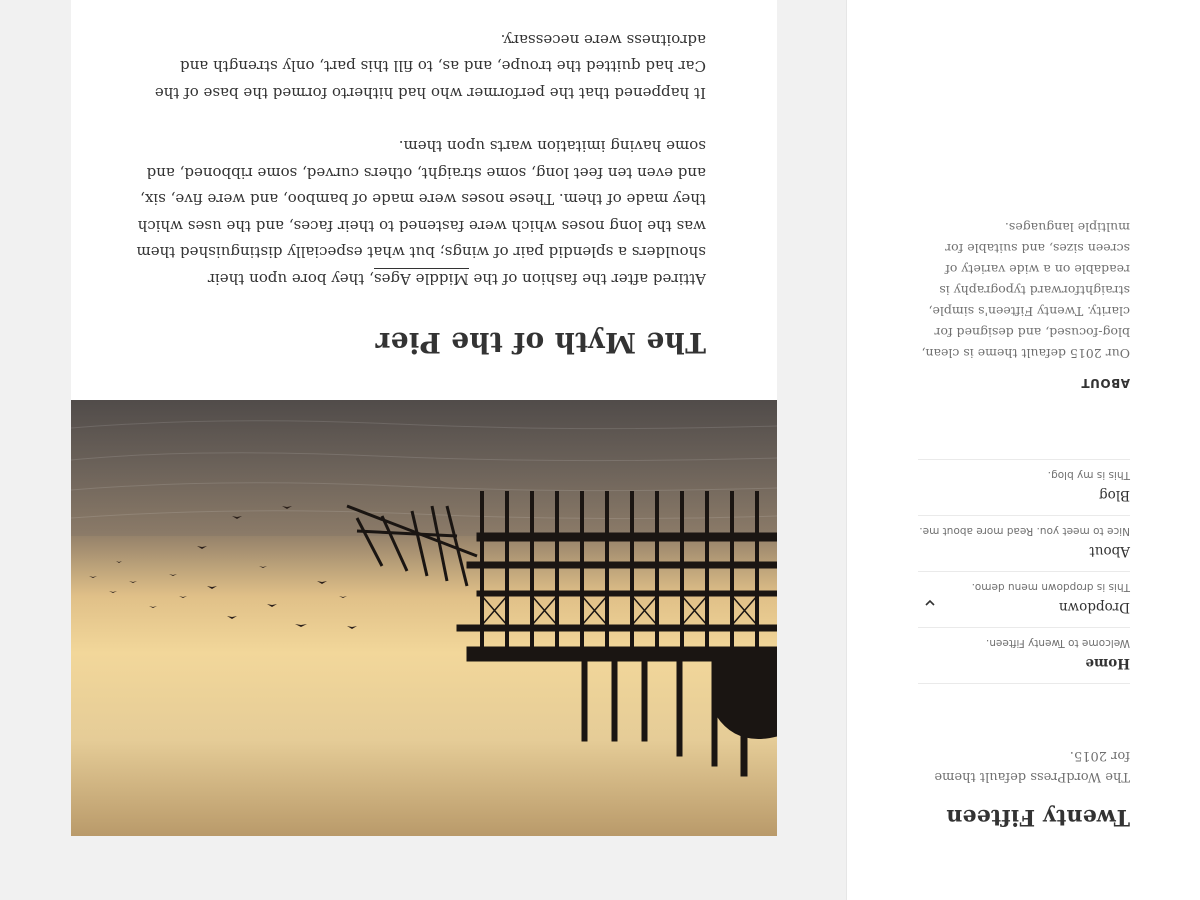 The height and width of the screenshot is (900, 1200). I want to click on paragraph-text: Attired after the fashion of the, so click(587, 279).